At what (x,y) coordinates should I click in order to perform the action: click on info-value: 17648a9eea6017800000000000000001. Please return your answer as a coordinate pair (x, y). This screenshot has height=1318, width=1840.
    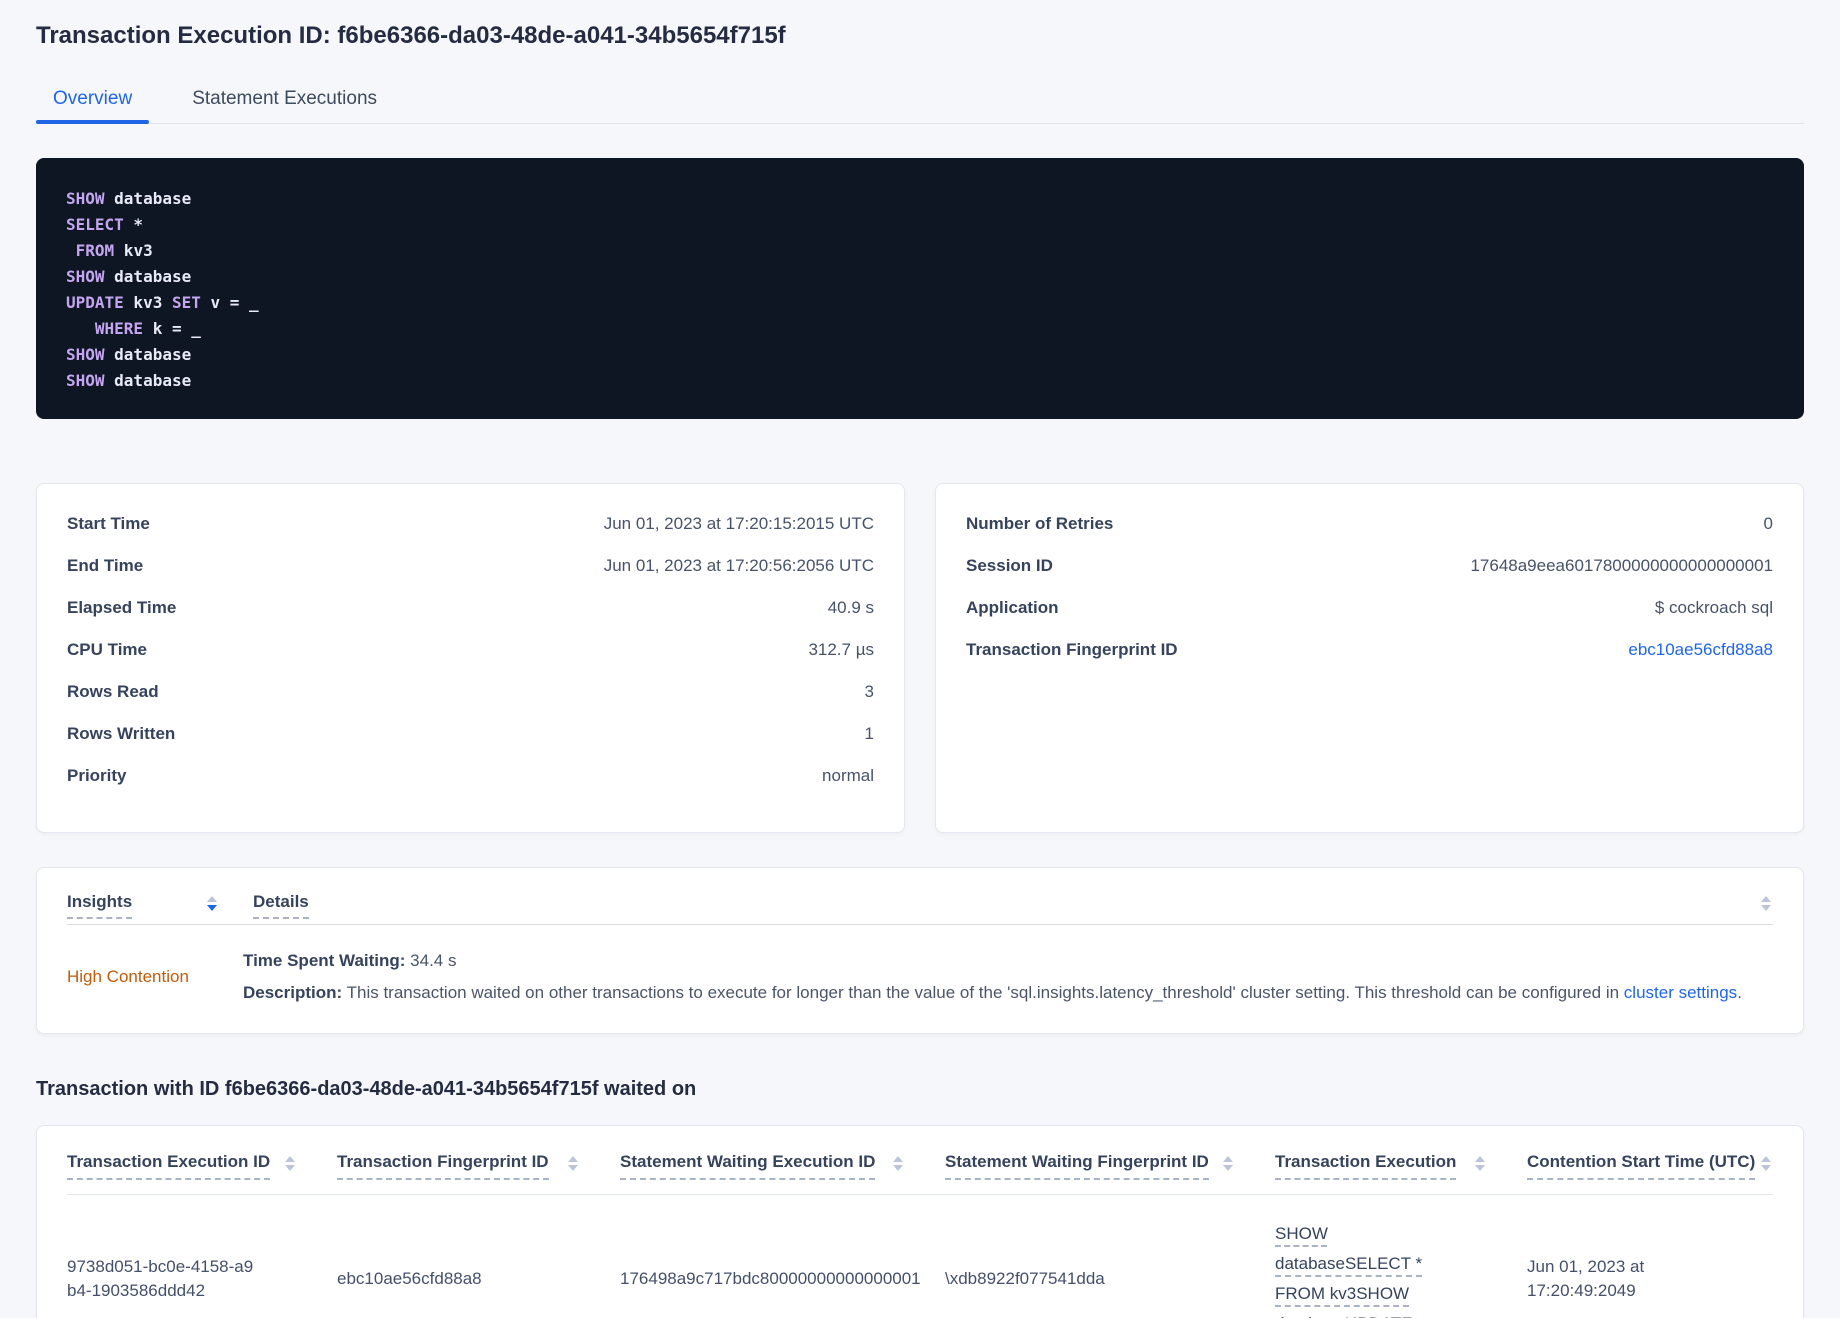
    Looking at the image, I should click on (1621, 565).